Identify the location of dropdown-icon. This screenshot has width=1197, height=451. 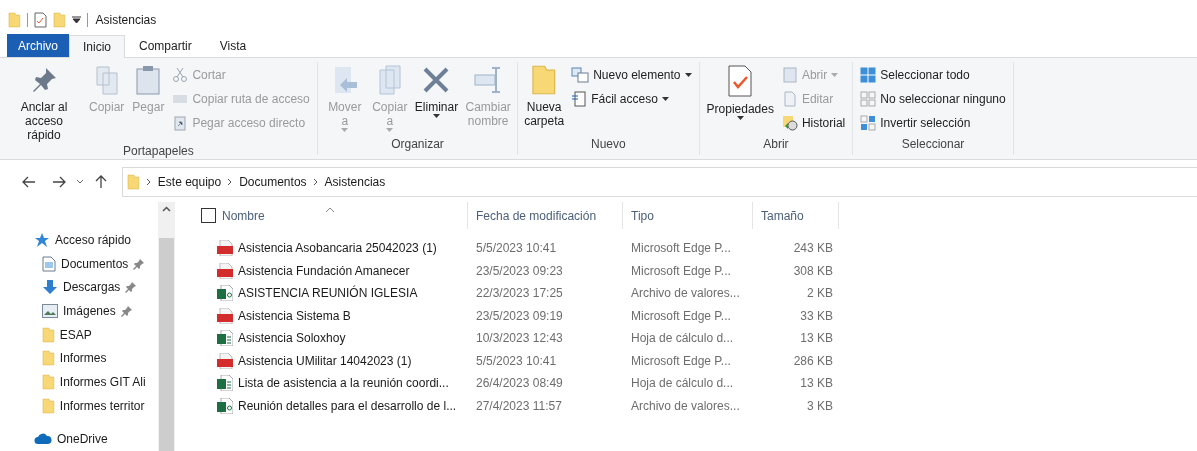
(76, 20).